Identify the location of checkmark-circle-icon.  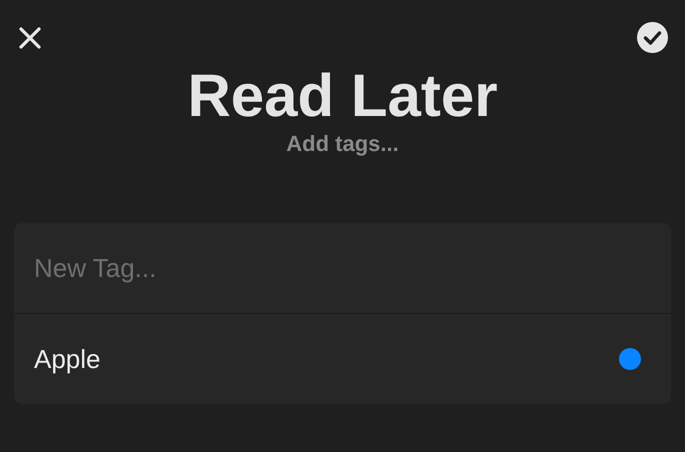
(652, 37).